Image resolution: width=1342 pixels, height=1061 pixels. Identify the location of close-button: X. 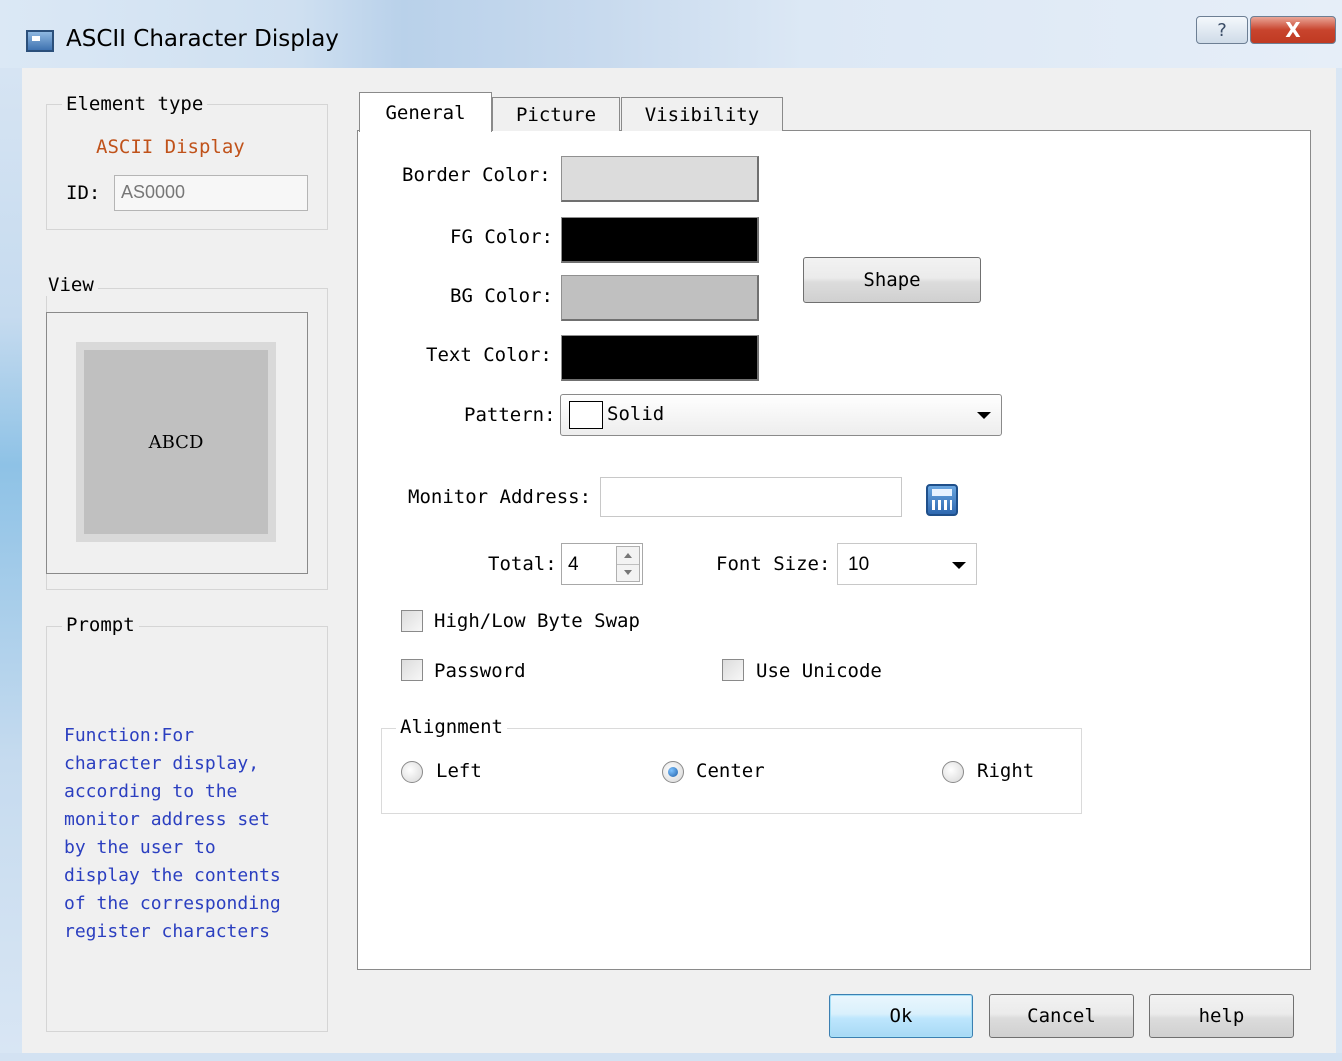
(1293, 30).